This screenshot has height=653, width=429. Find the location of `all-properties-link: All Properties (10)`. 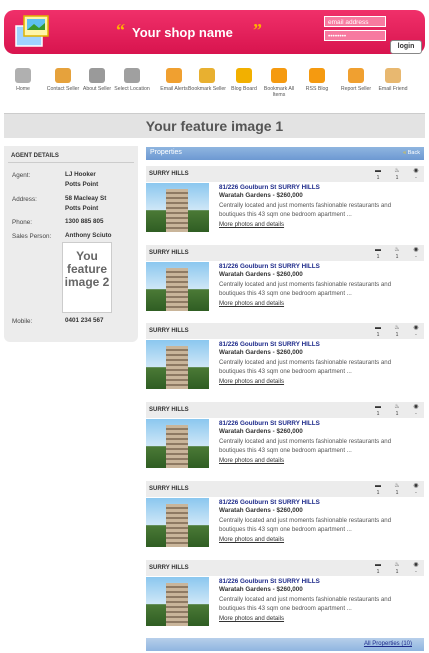

all-properties-link: All Properties (10) is located at coordinates (388, 644).